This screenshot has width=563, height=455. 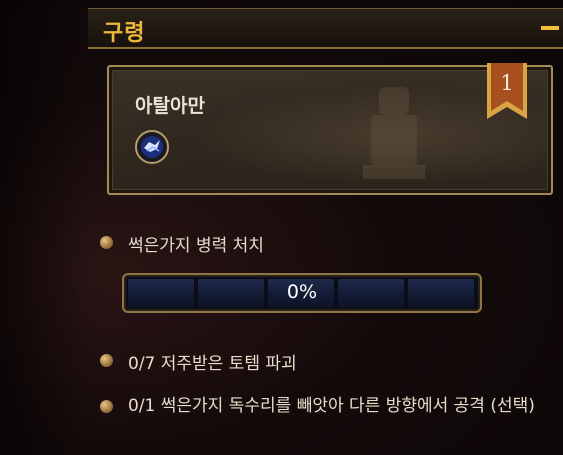 I want to click on minus-icon, so click(x=550, y=28).